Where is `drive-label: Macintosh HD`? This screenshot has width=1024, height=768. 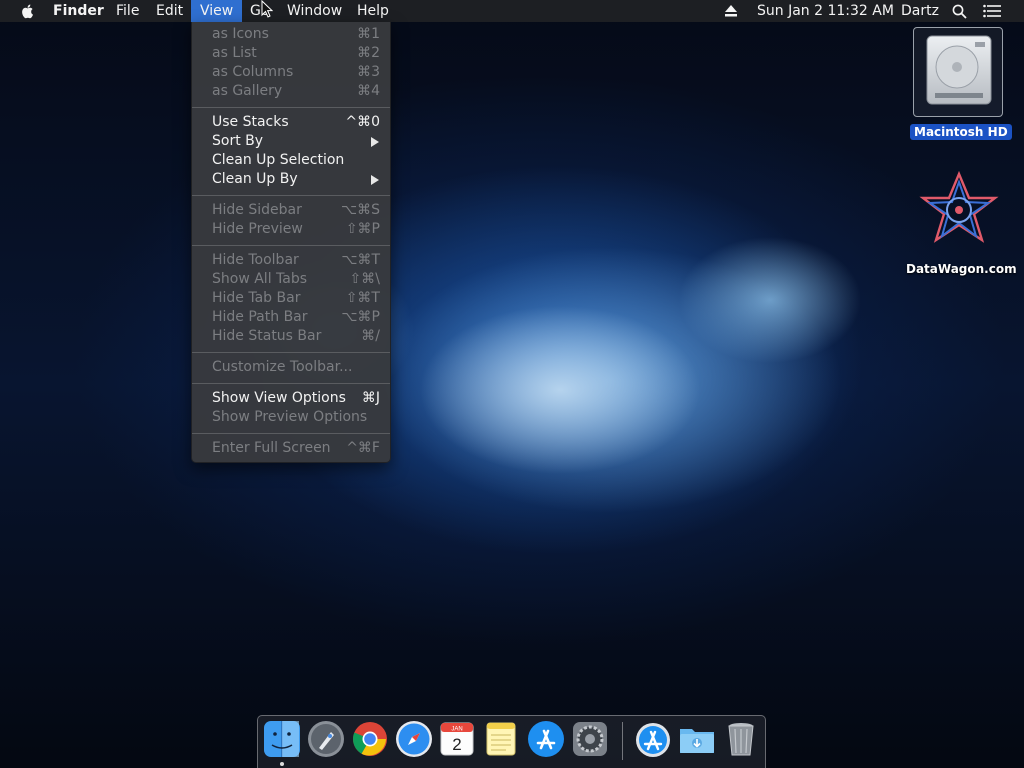
drive-label: Macintosh HD is located at coordinates (961, 132).